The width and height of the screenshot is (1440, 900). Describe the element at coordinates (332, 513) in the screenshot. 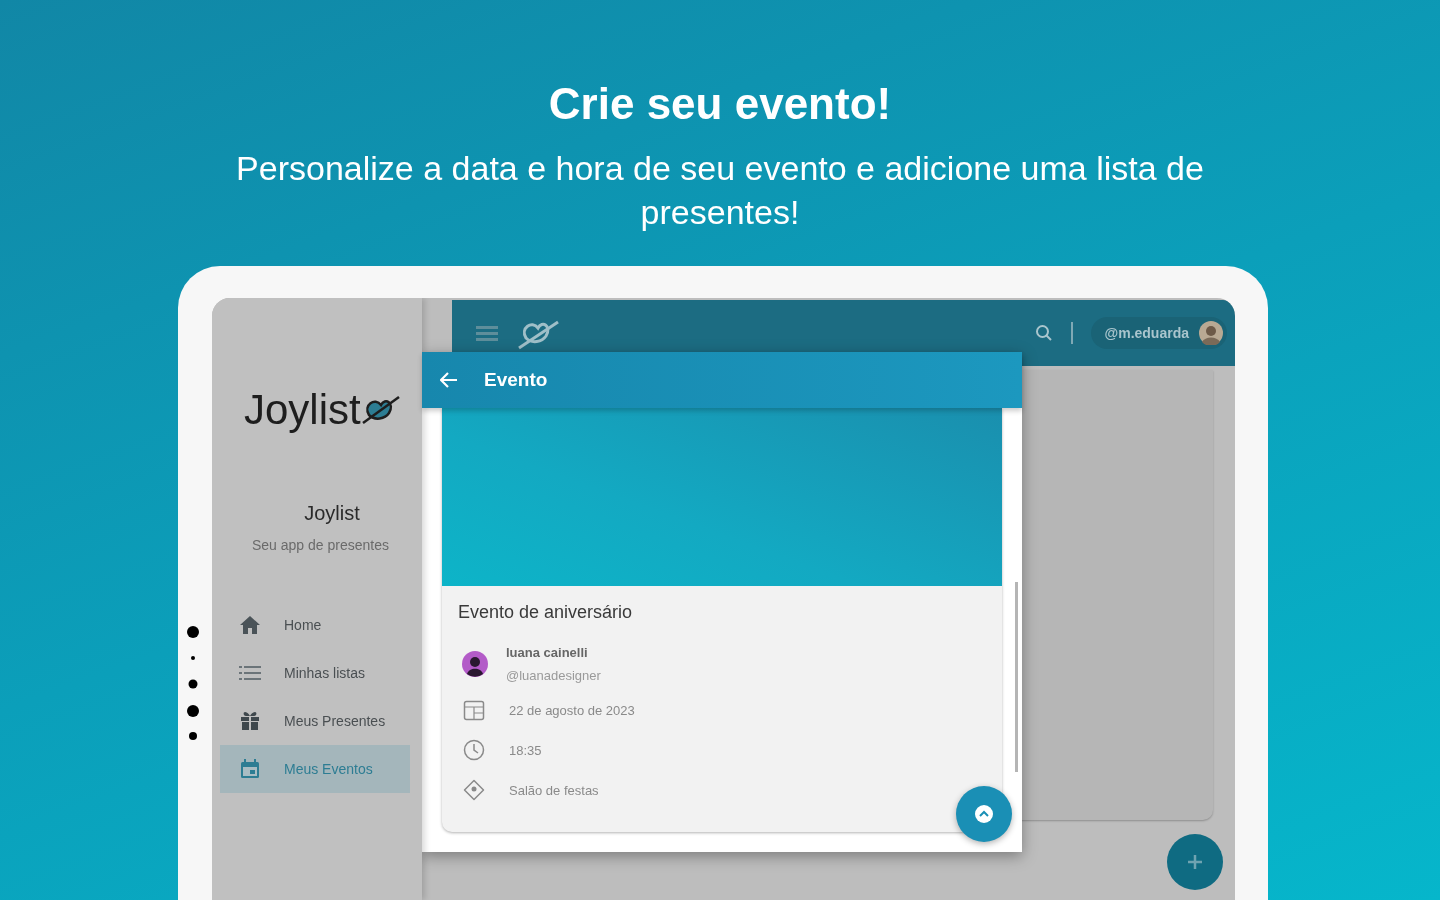

I see `app-name: Joylist` at that location.